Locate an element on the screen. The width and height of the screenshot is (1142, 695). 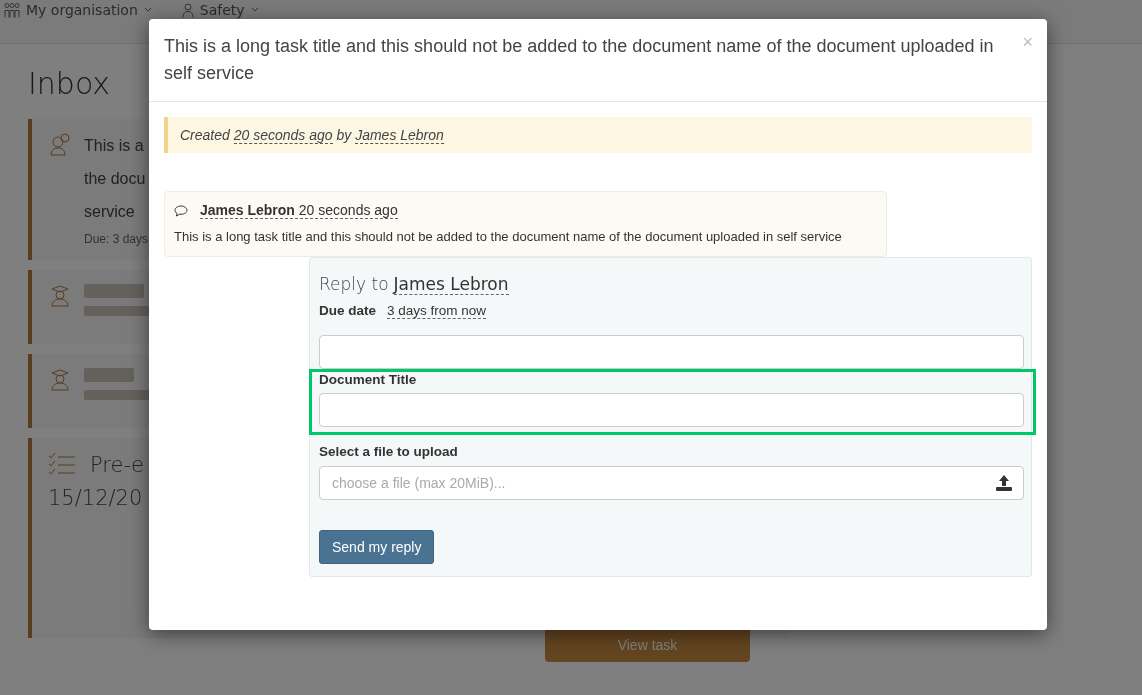
author-link: James Lebron is located at coordinates (399, 135).